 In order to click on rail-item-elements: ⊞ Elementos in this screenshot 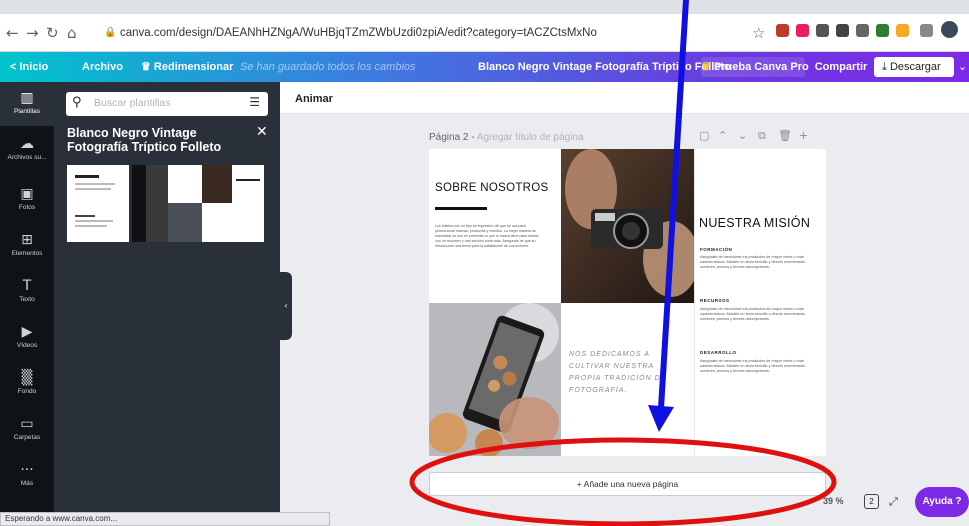, I will do `click(27, 244)`.